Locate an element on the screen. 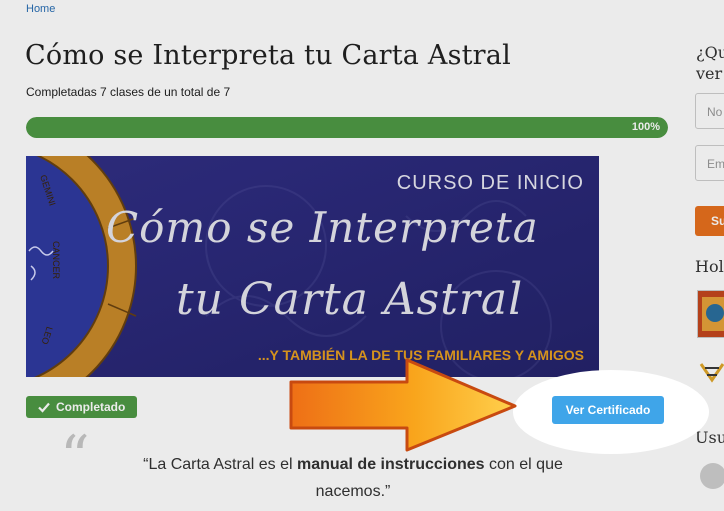 Image resolution: width=724 pixels, height=511 pixels. progress-text: Completadas 7 clases de un total de 7 is located at coordinates (128, 92).